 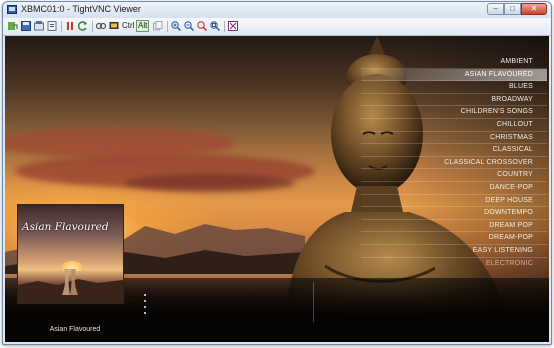 What do you see at coordinates (454, 188) in the screenshot?
I see `genre-list-item: DANCE-POP` at bounding box center [454, 188].